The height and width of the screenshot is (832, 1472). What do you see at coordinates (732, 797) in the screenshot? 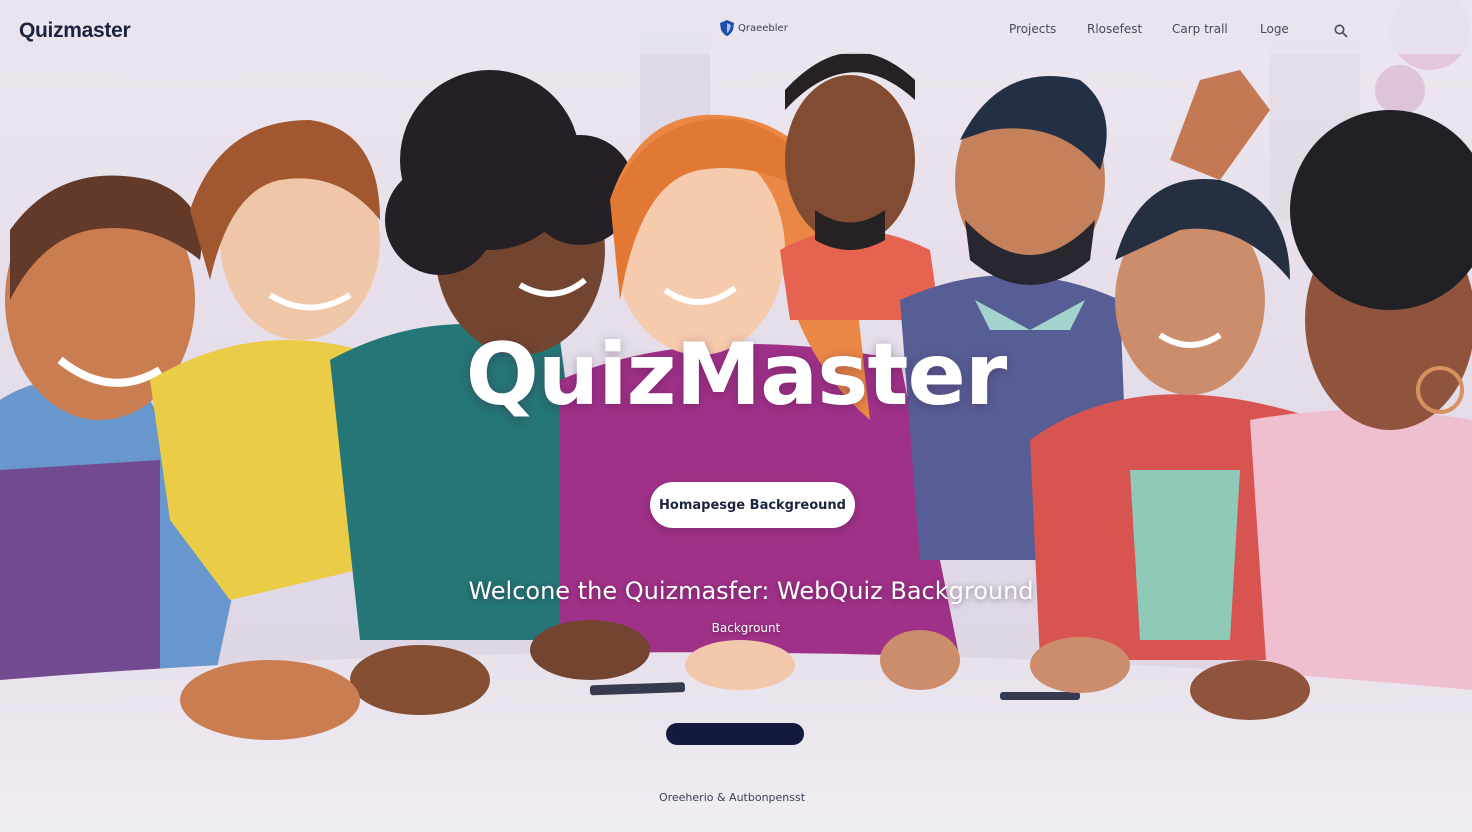
I see `footer-text: Oreeherio & Autbonpensst` at bounding box center [732, 797].